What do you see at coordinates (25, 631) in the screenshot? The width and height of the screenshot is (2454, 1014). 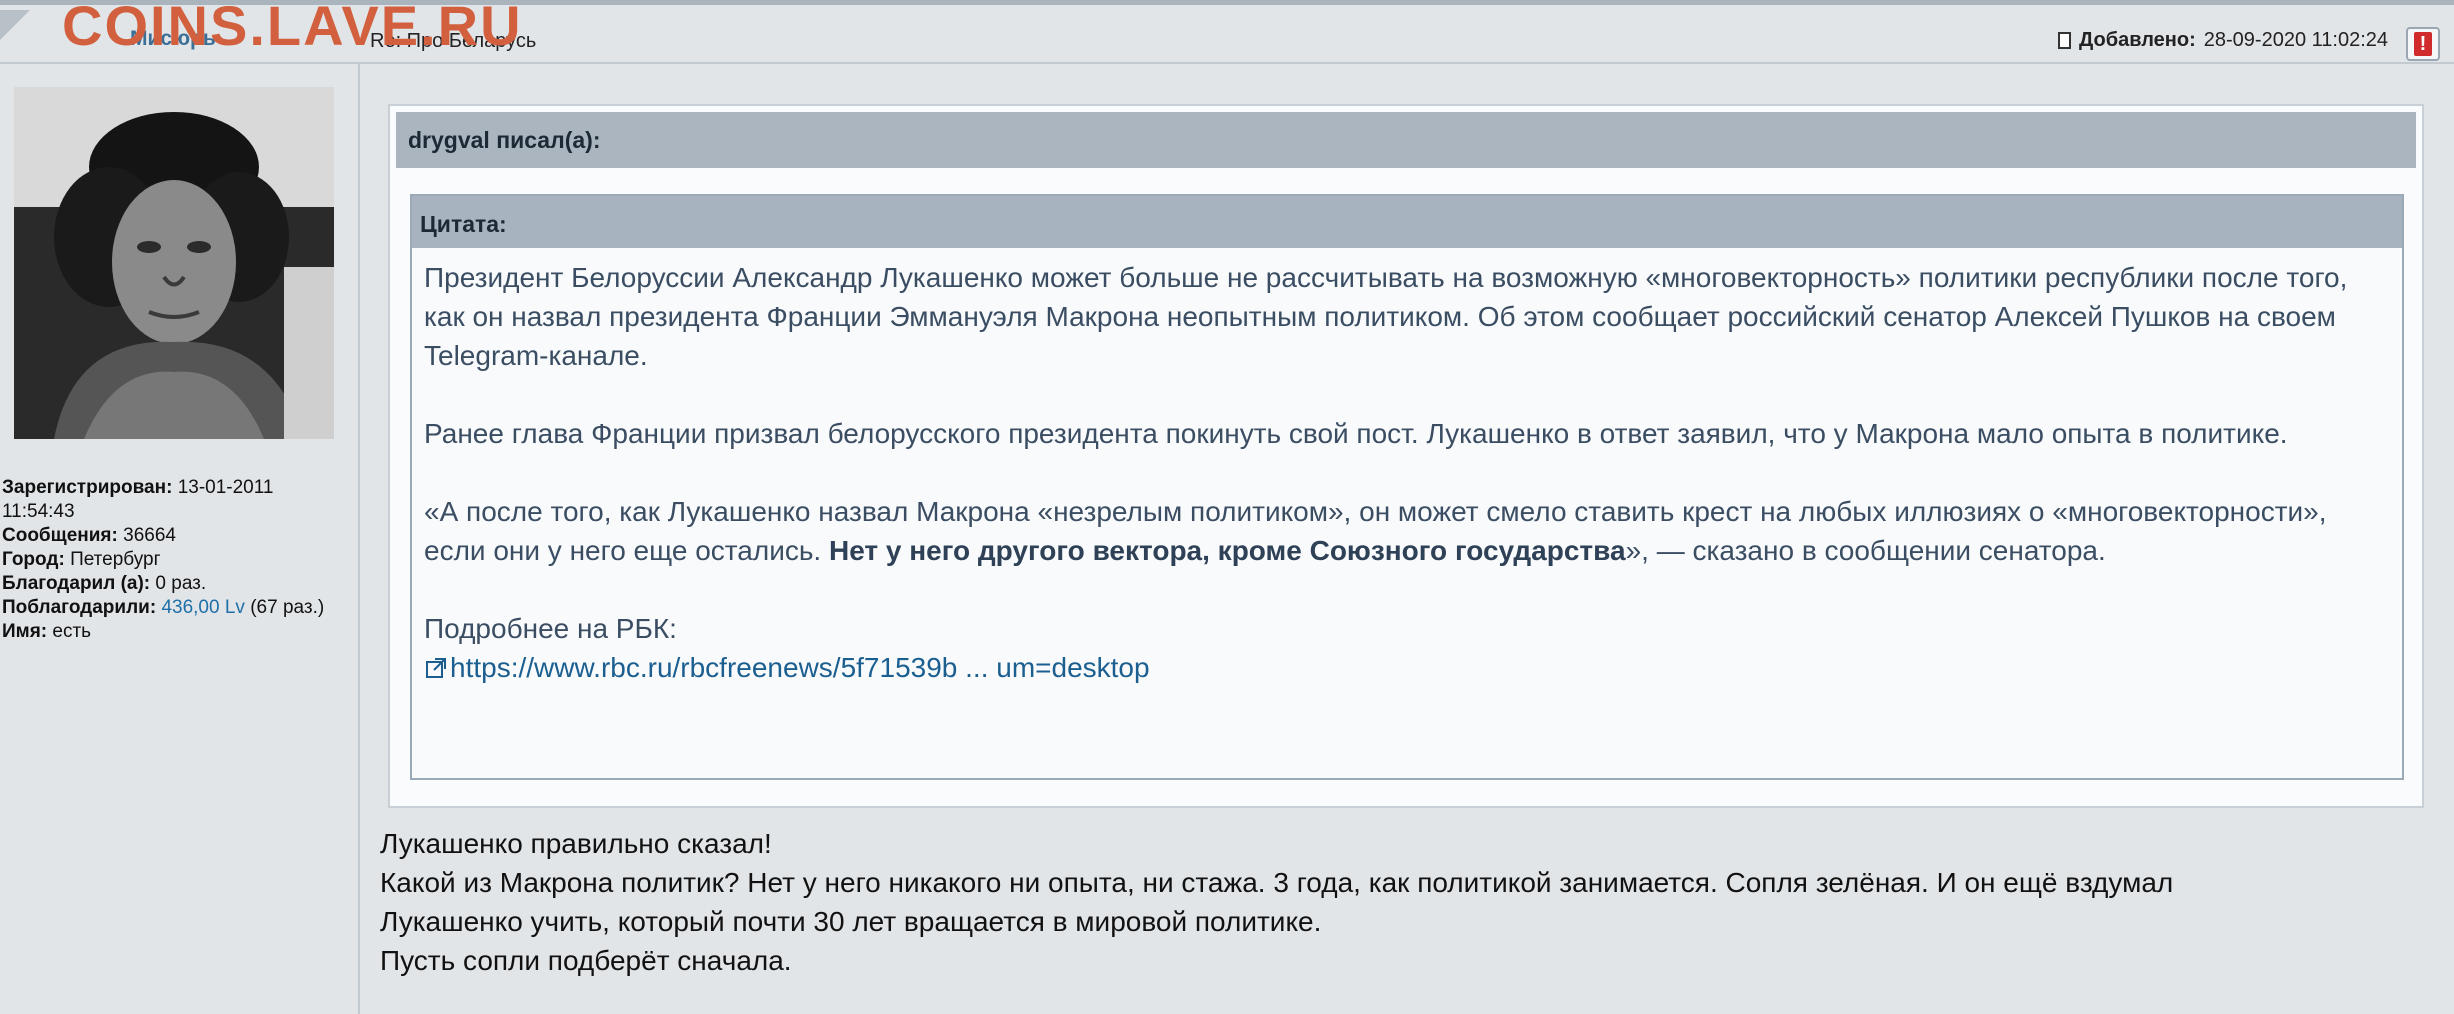 I see `name-label: Имя:` at bounding box center [25, 631].